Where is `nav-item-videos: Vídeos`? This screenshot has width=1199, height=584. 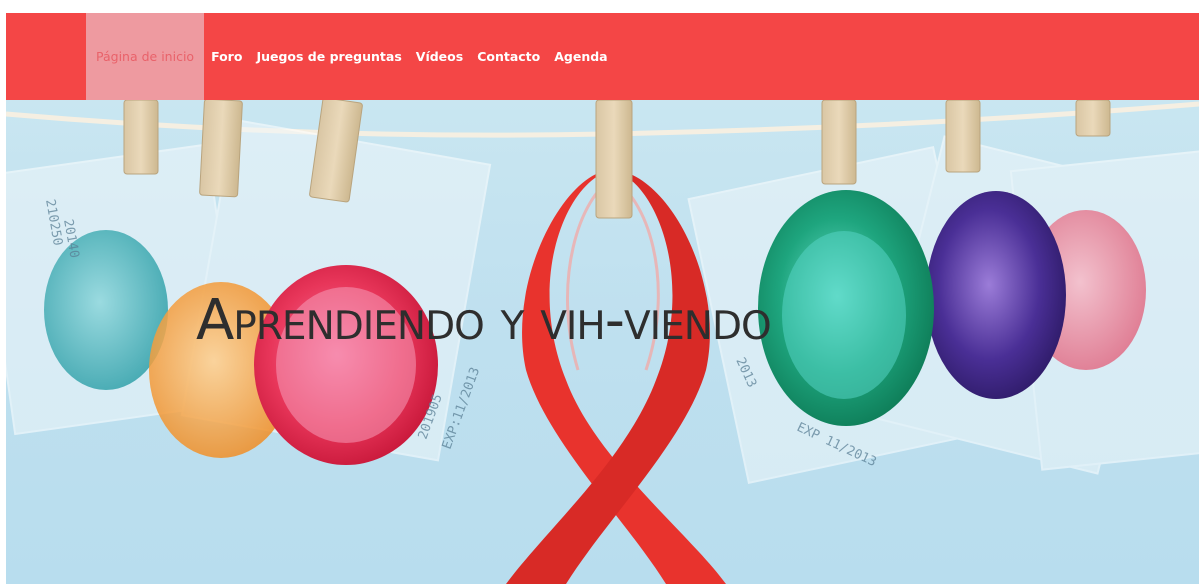 nav-item-videos: Vídeos is located at coordinates (439, 56).